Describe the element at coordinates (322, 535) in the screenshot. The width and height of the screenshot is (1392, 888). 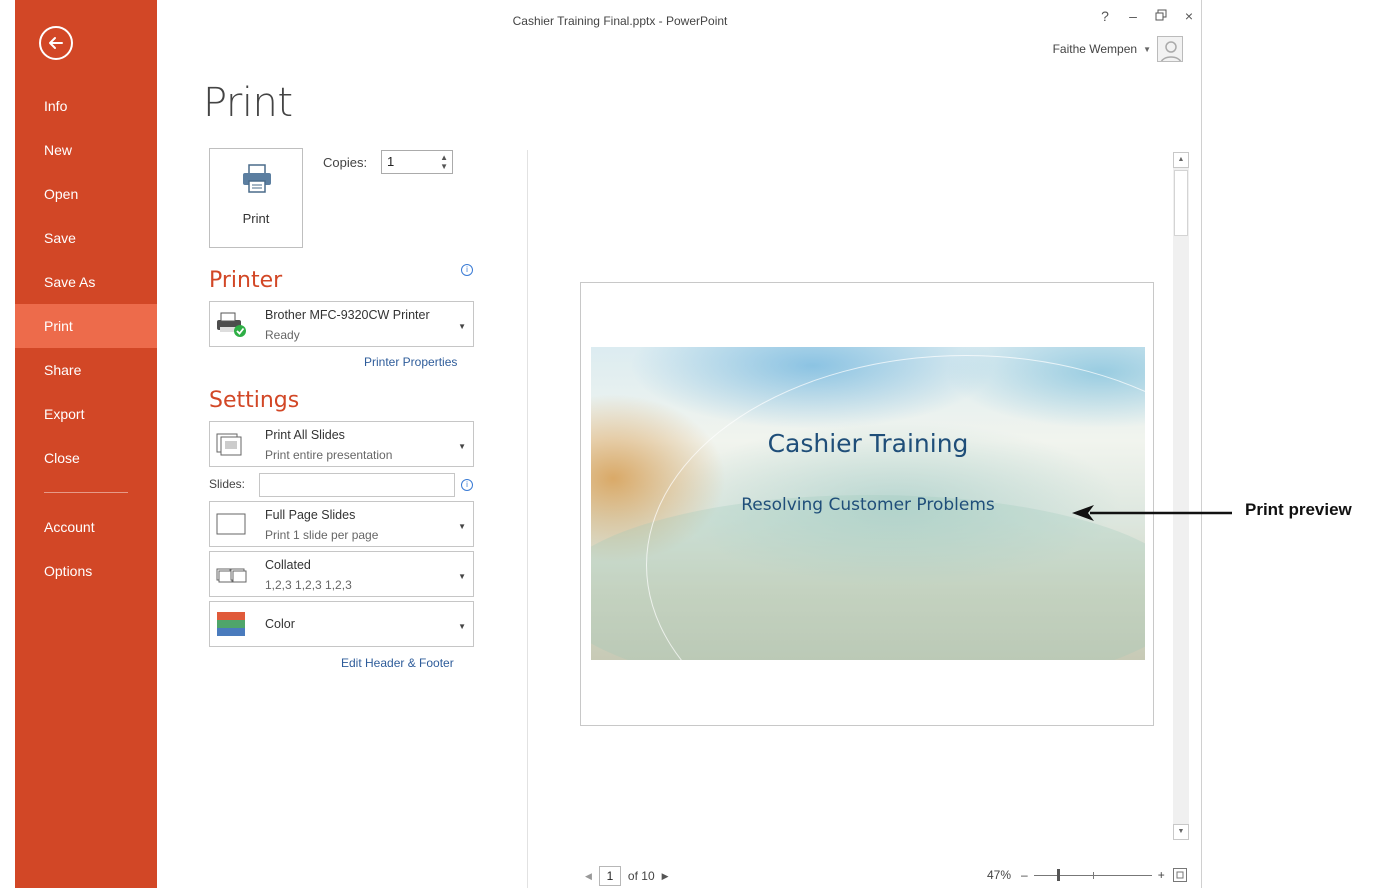
I see `layout-description: Print 1 slide per page` at that location.